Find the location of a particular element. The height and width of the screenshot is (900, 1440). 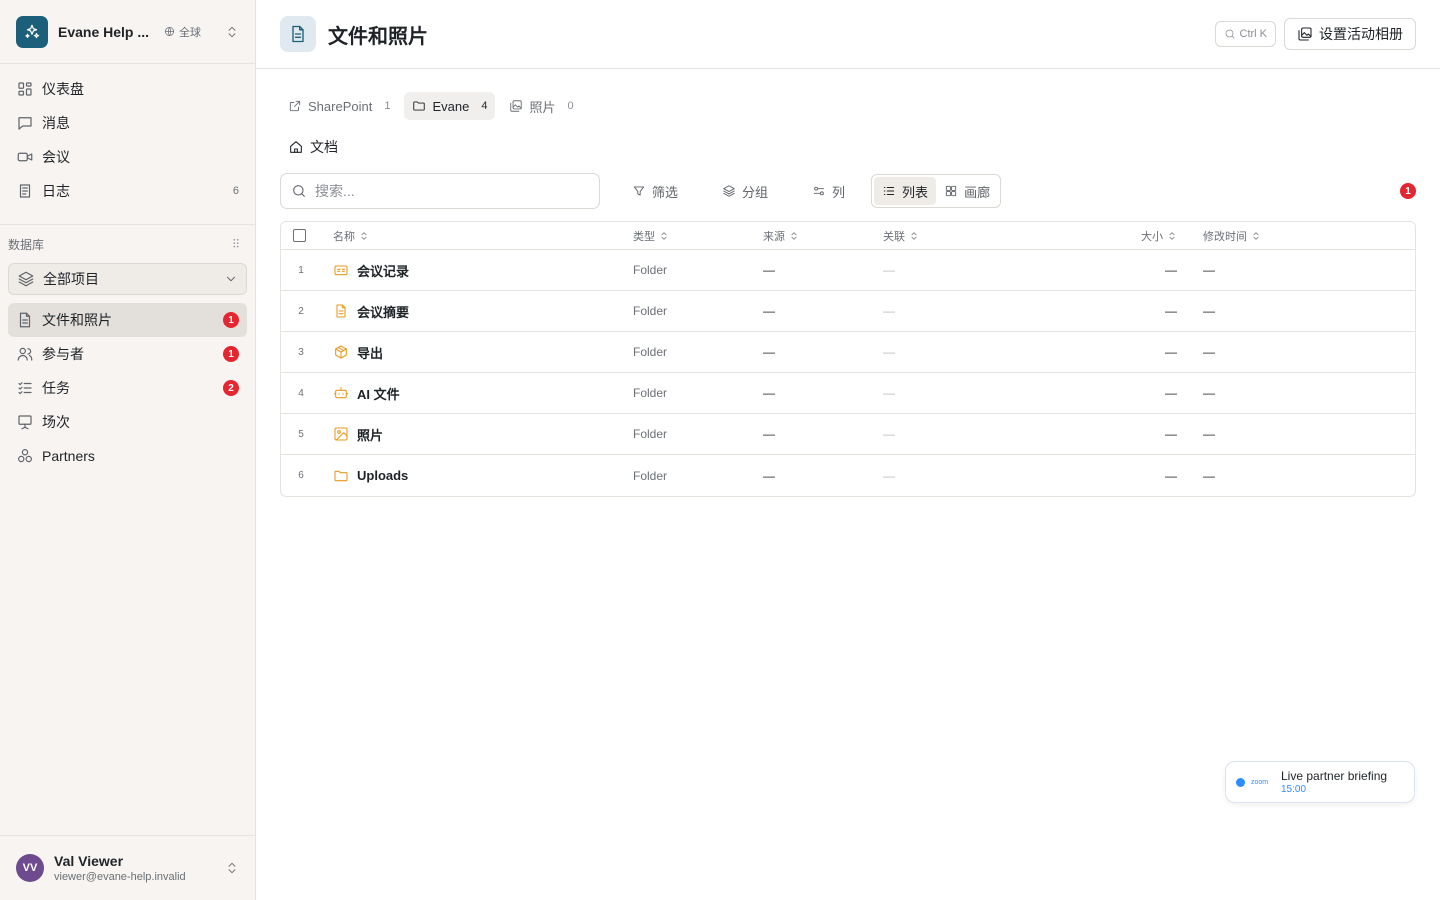

main-nav: 仪表盘 消息 会议 日志 6 is located at coordinates (127, 140).